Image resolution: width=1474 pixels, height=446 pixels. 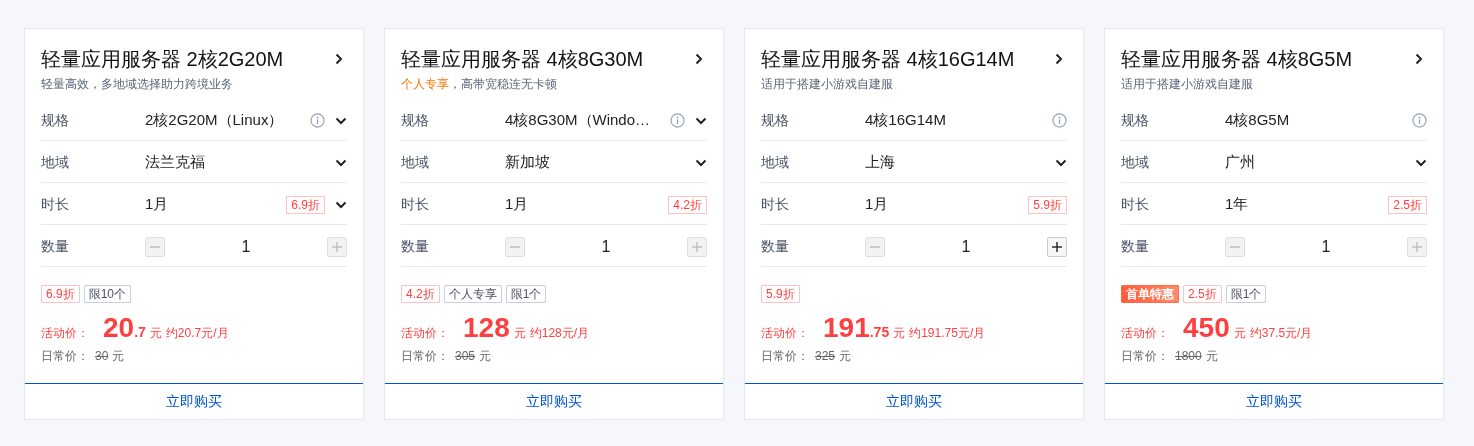 I want to click on row-value: 2核2G20M（Linux）, so click(x=215, y=120).